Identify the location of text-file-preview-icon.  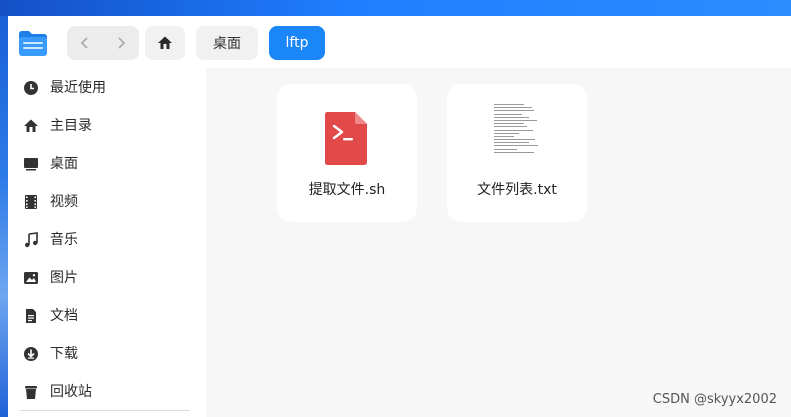
(519, 136).